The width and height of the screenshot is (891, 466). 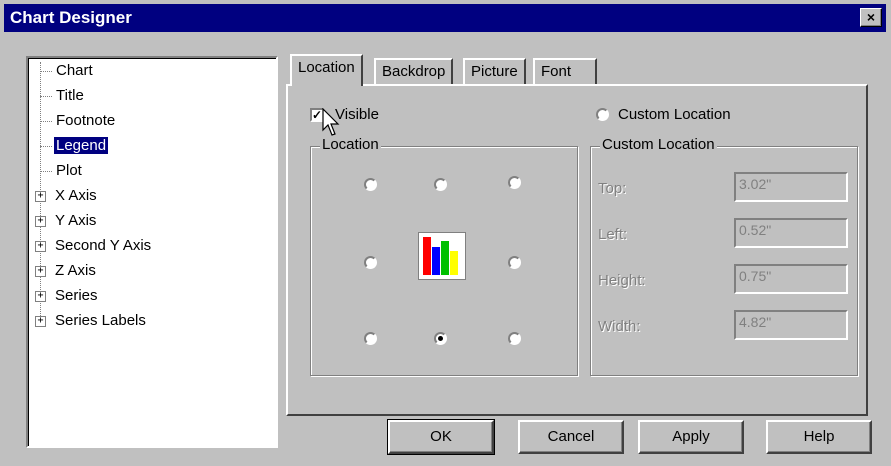 I want to click on location-bottom-center-radio, so click(x=440, y=338).